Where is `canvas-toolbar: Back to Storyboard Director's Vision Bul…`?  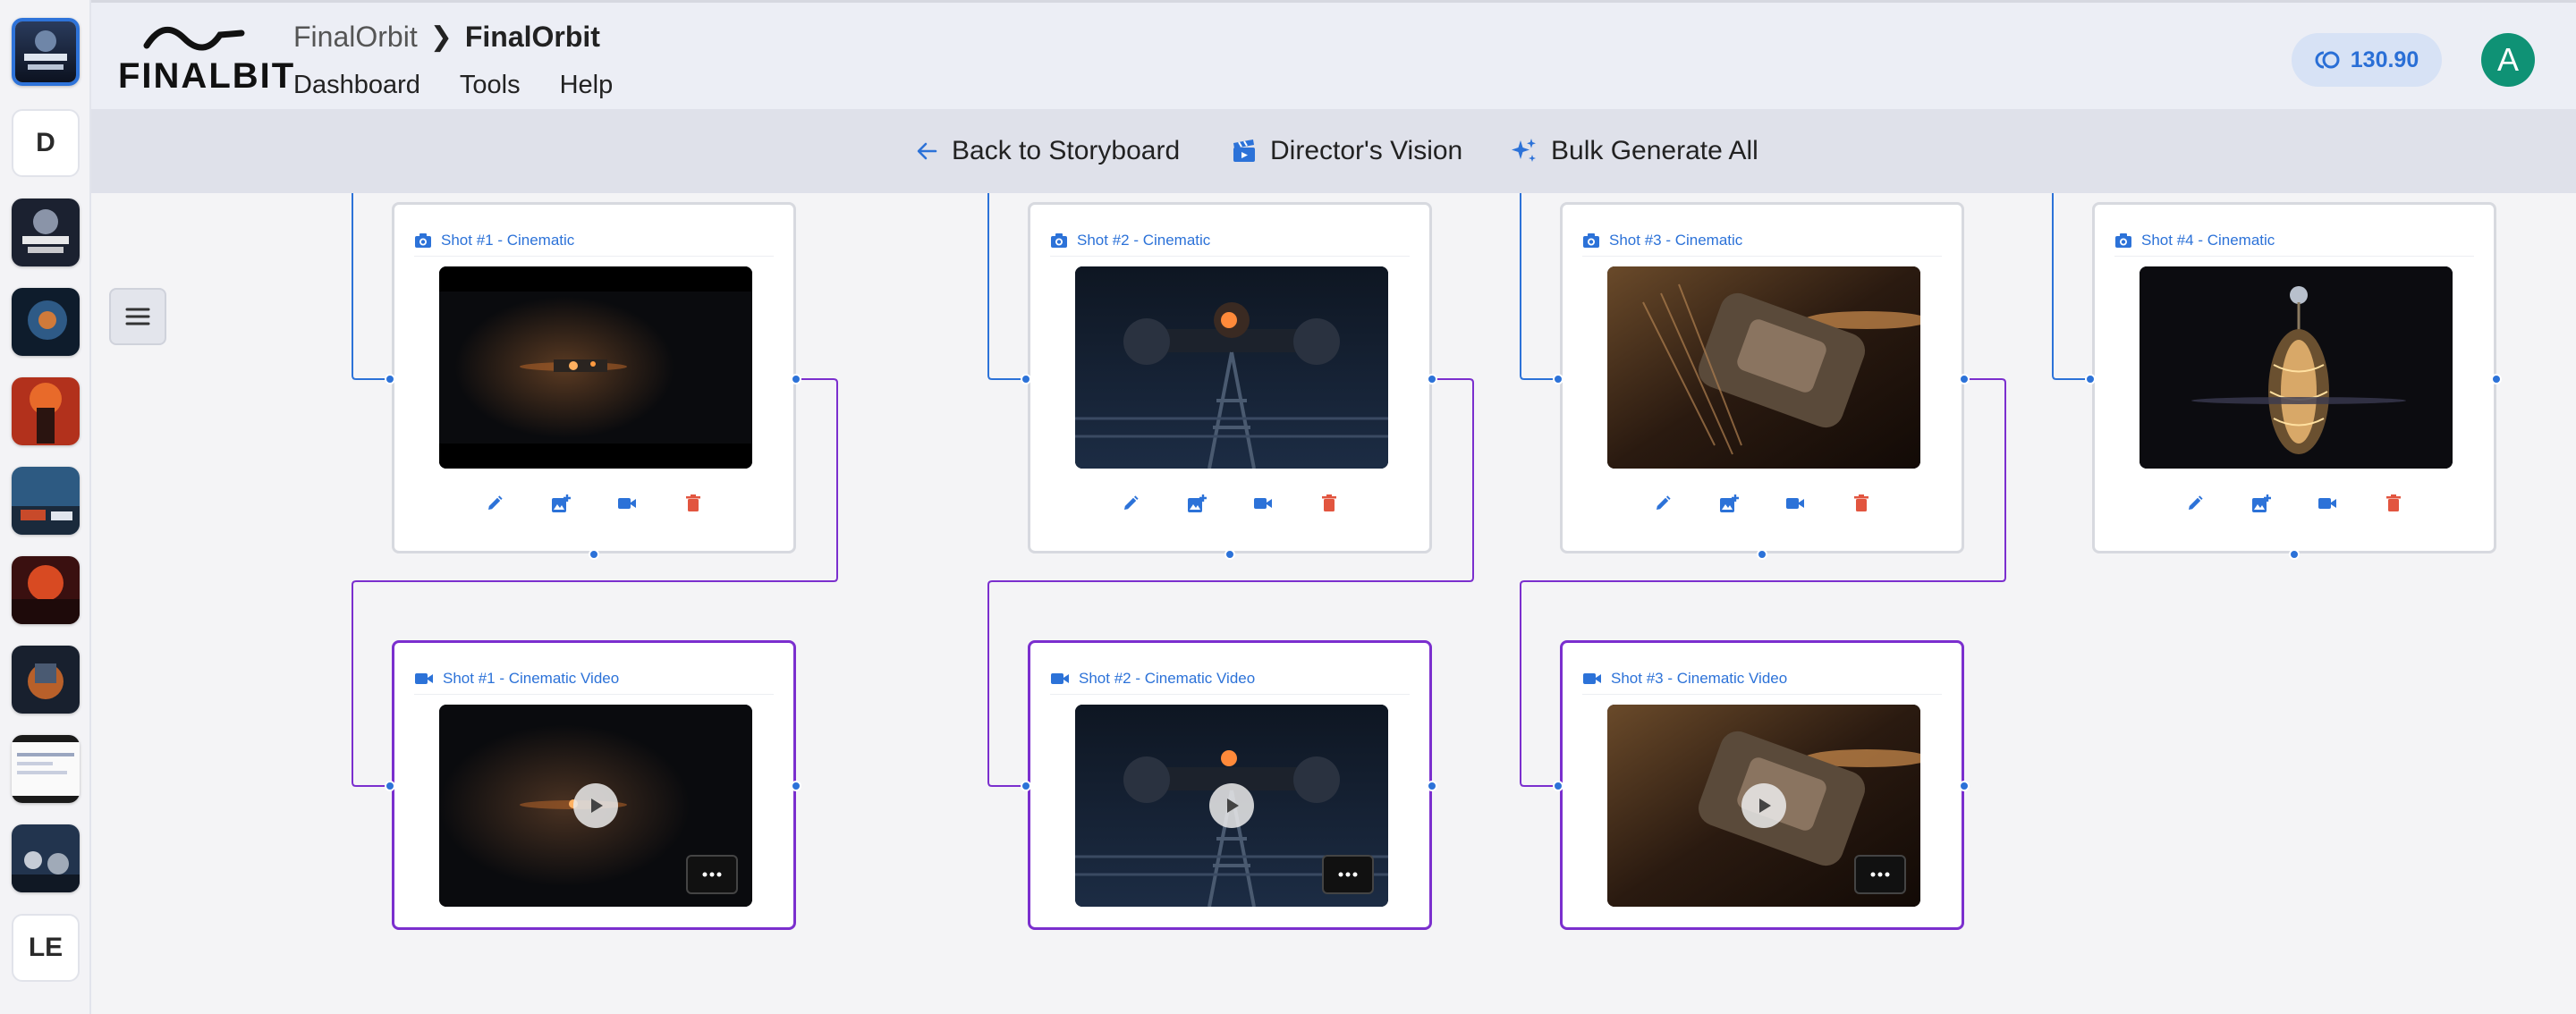
canvas-toolbar: Back to Storyboard Director's Vision Bul… is located at coordinates (1333, 151).